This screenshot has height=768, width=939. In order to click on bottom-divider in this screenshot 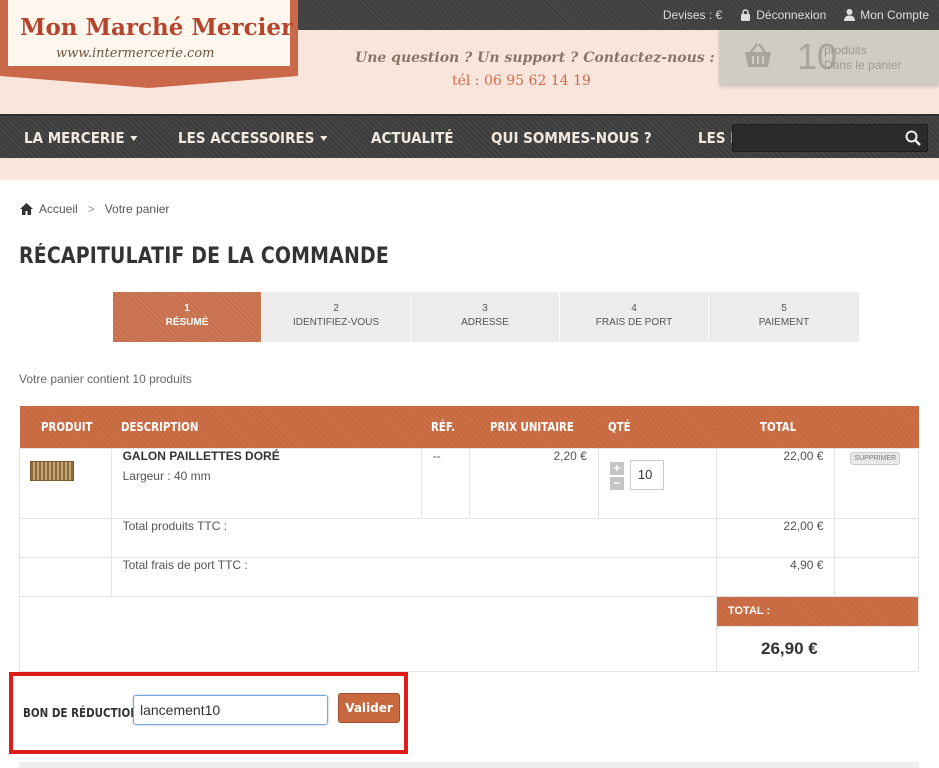, I will do `click(469, 765)`.